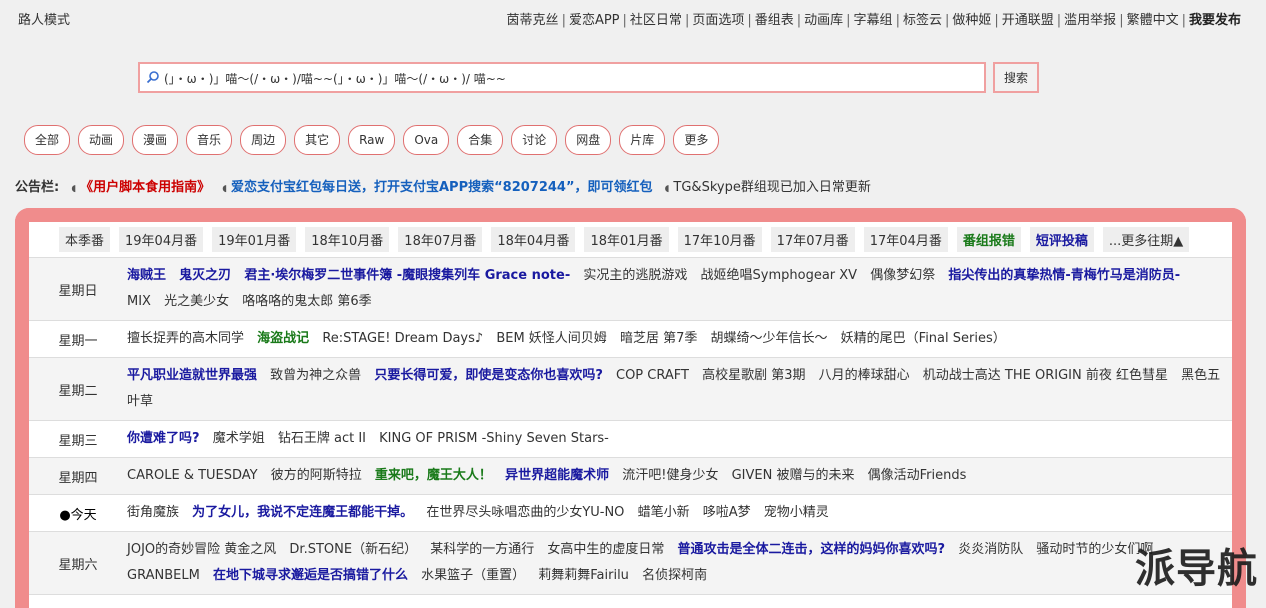  What do you see at coordinates (145, 187) in the screenshot?
I see `notice-item: 《用户脚本食用指南》` at bounding box center [145, 187].